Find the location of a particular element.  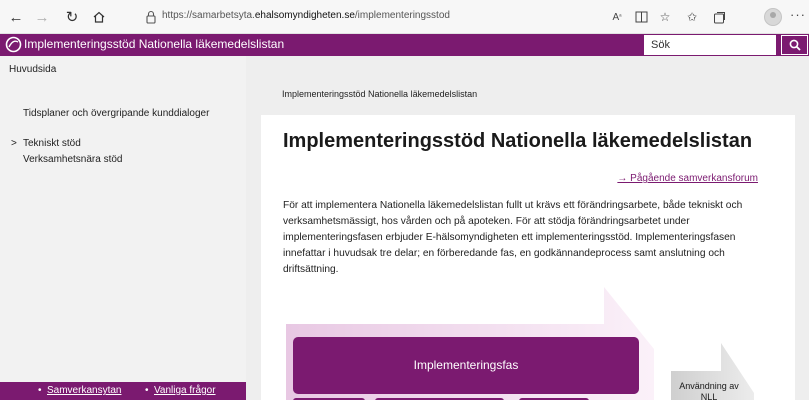

back-arrow-icon: ← is located at coordinates (16, 17).